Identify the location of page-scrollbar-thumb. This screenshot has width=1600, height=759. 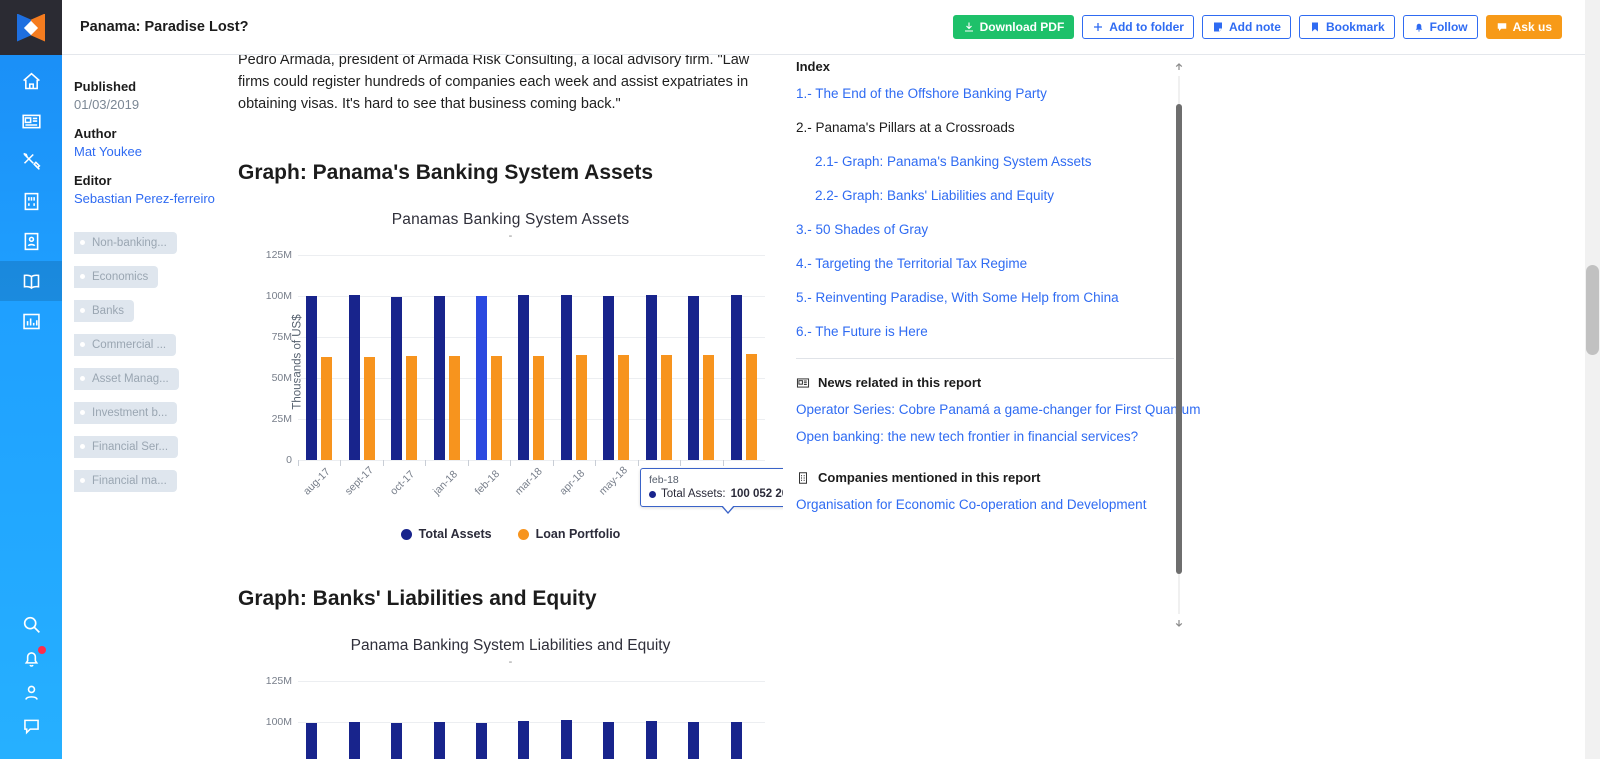
(1592, 310).